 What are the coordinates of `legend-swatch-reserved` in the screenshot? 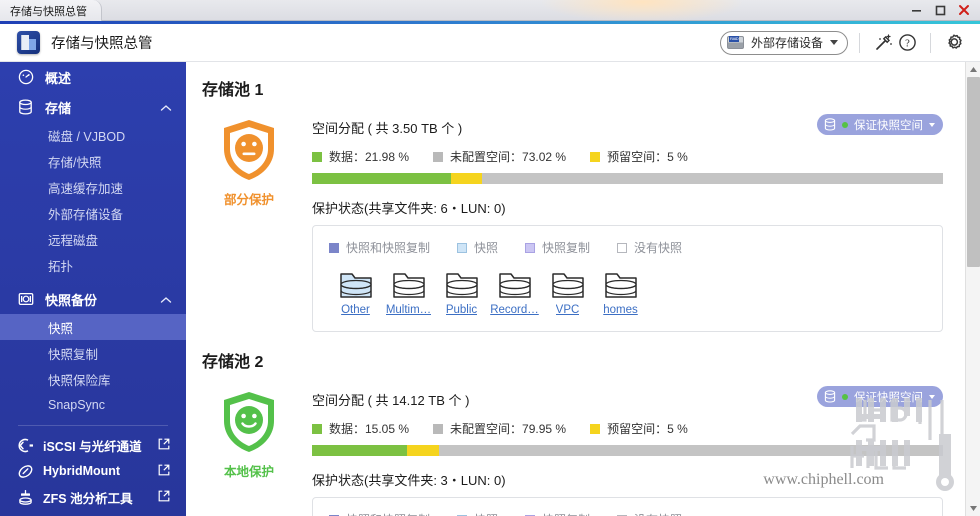 It's located at (595, 428).